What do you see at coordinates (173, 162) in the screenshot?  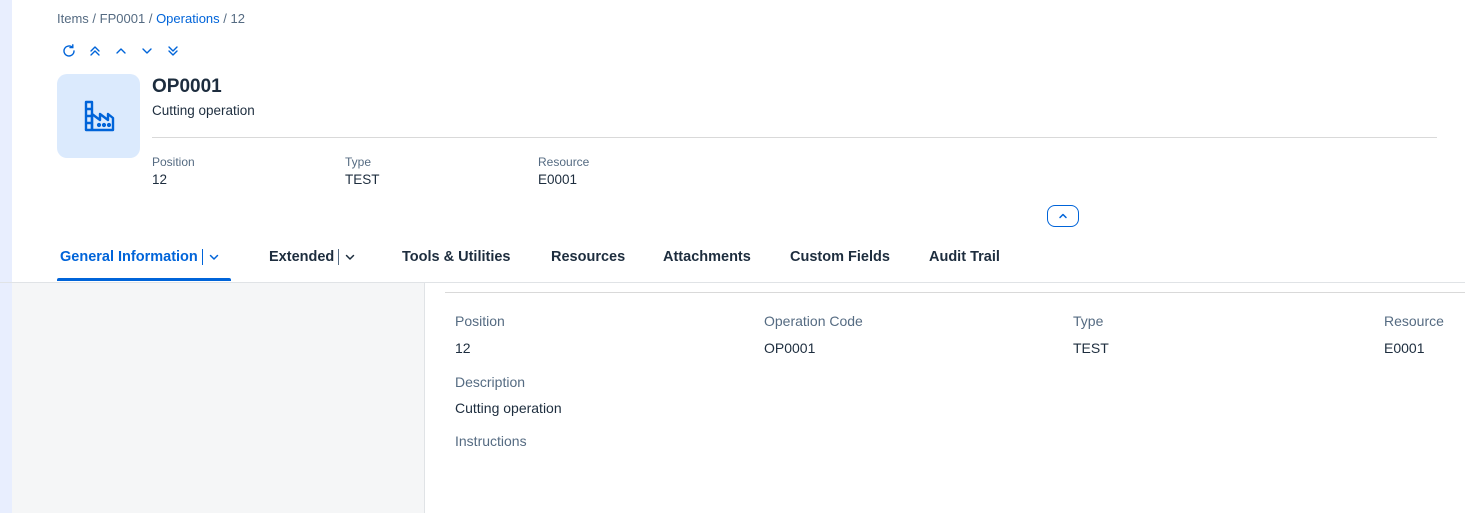 I see `attribute-label: Position` at bounding box center [173, 162].